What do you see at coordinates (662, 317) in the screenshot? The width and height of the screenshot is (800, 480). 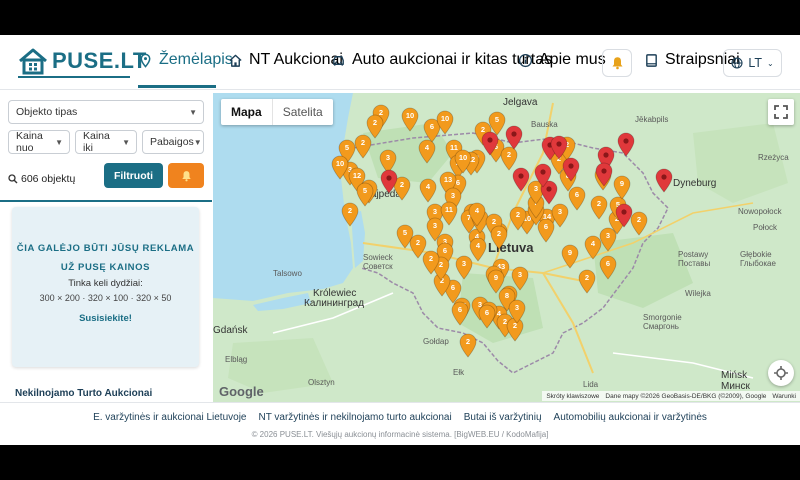 I see `map-label-town: Smorgonie` at bounding box center [662, 317].